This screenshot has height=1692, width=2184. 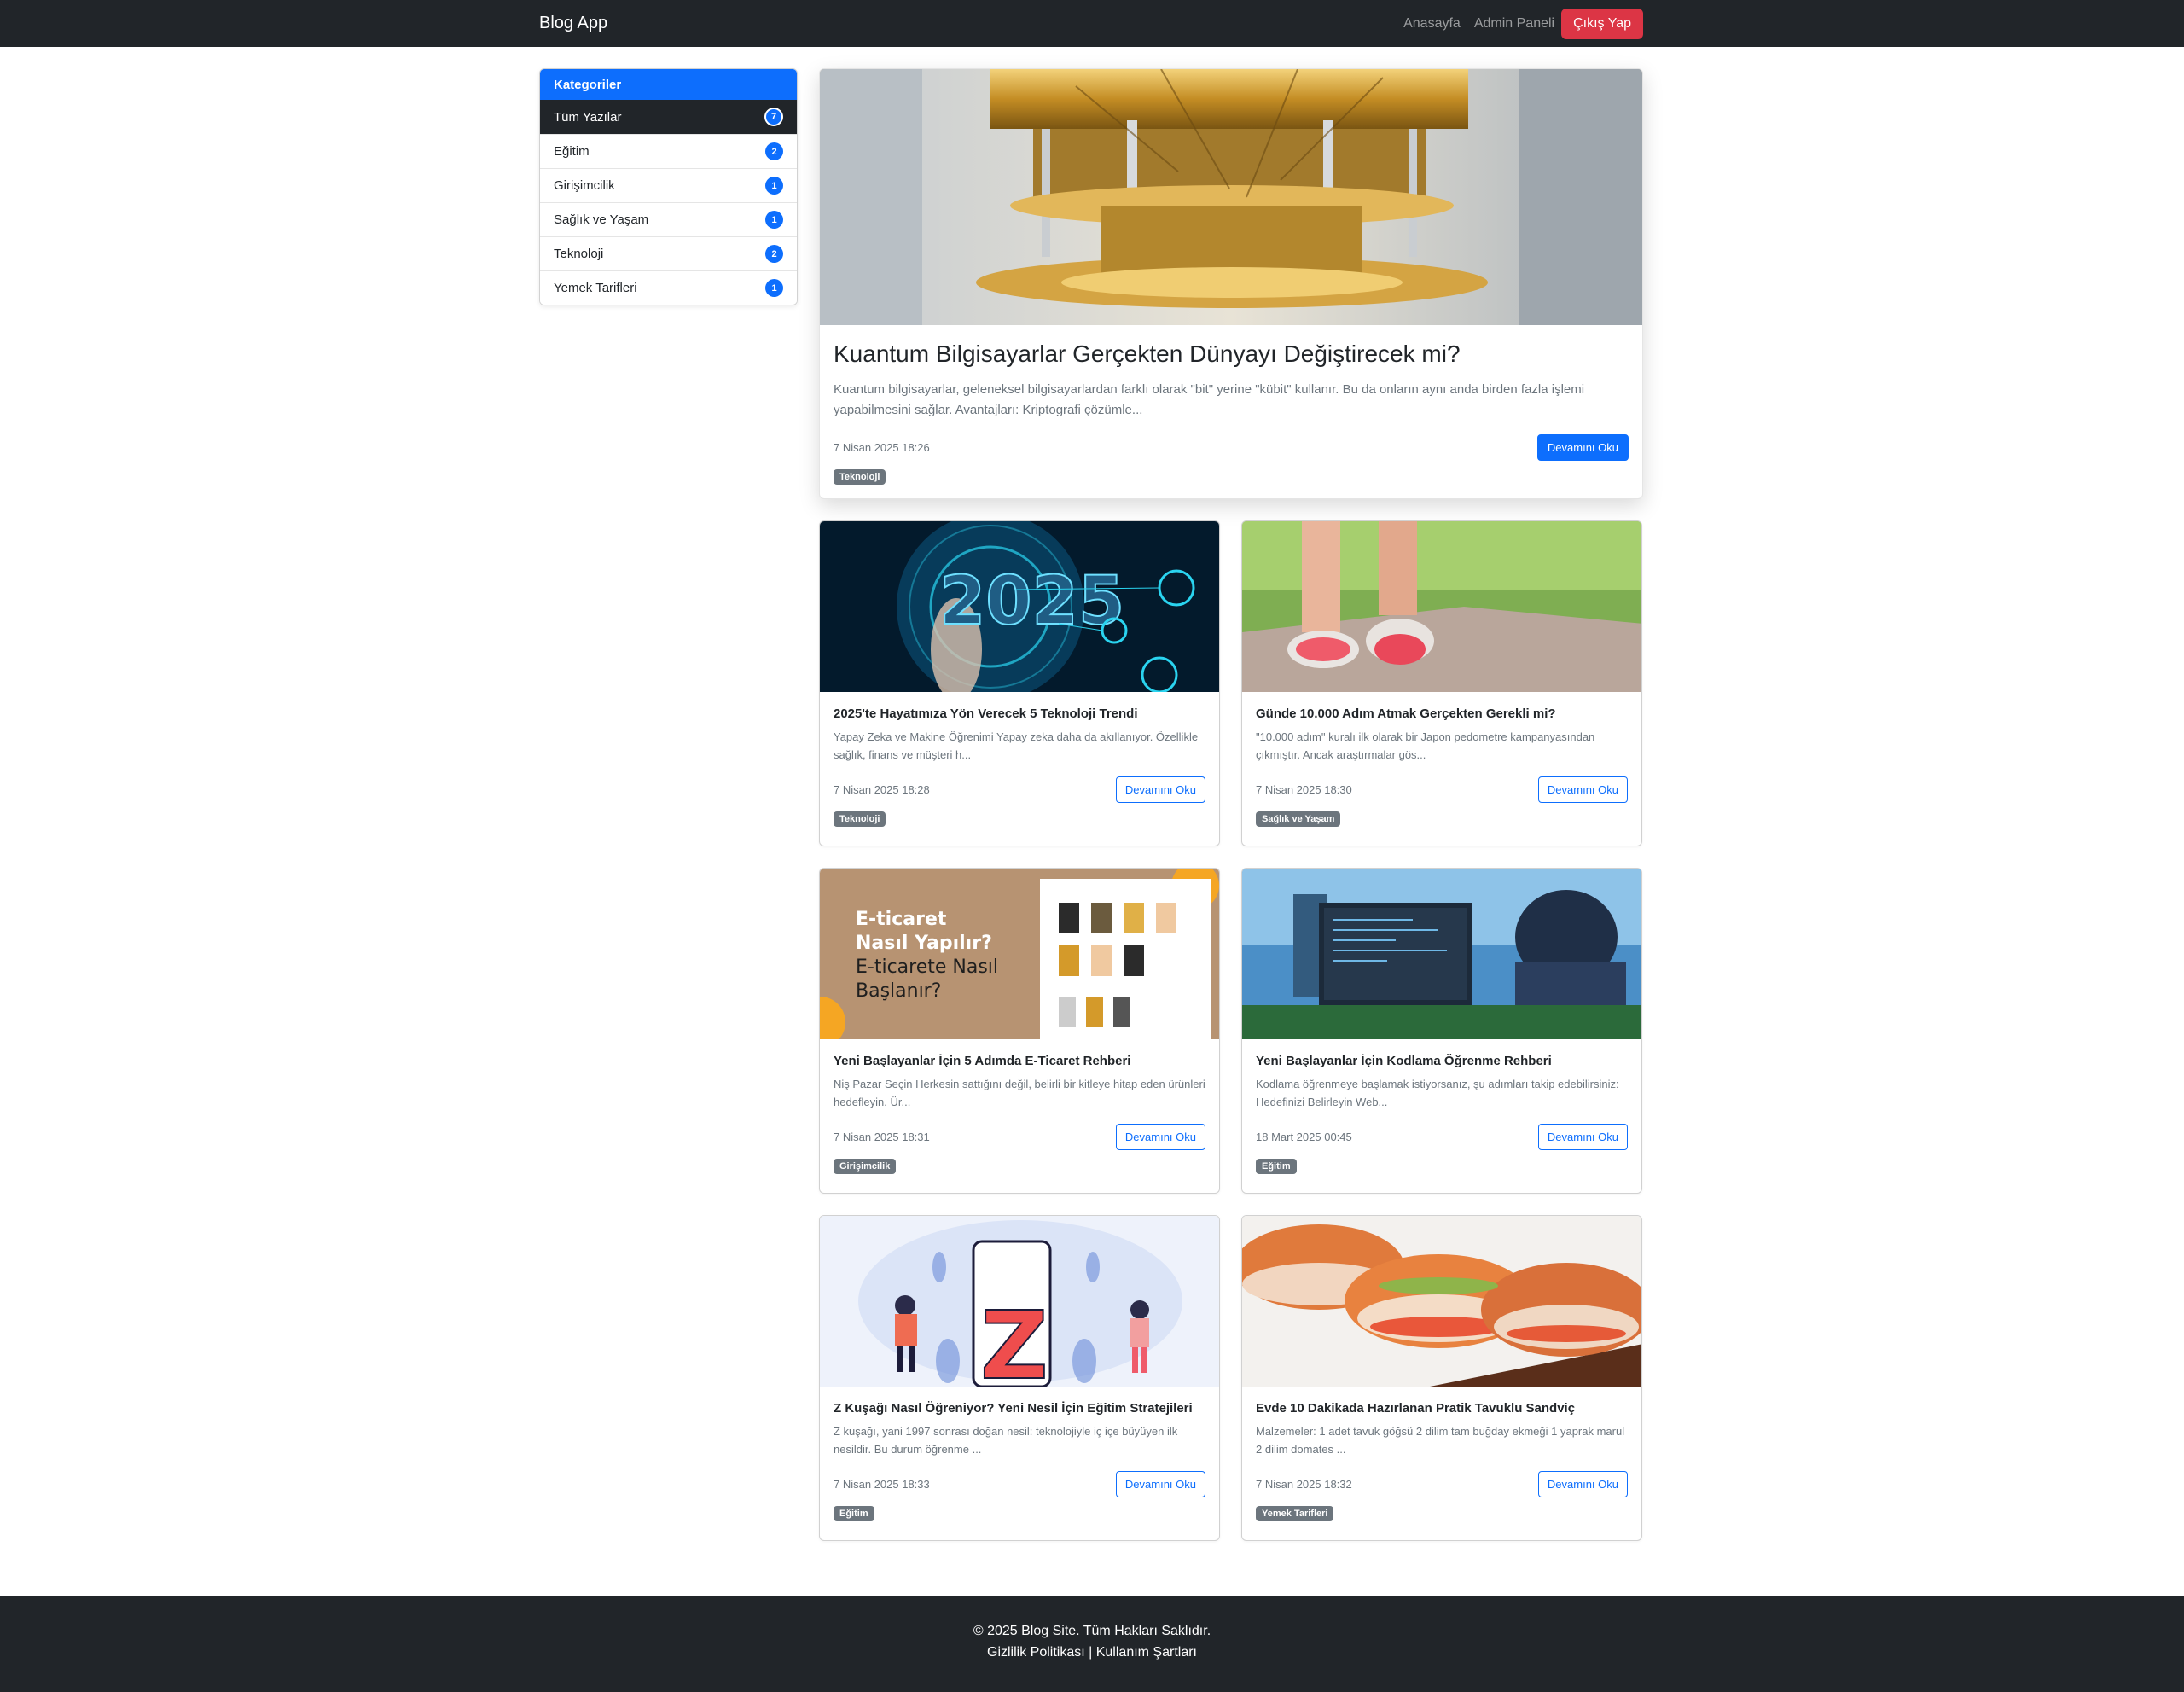 What do you see at coordinates (1032, 601) in the screenshot?
I see `image-text-2025: 2025` at bounding box center [1032, 601].